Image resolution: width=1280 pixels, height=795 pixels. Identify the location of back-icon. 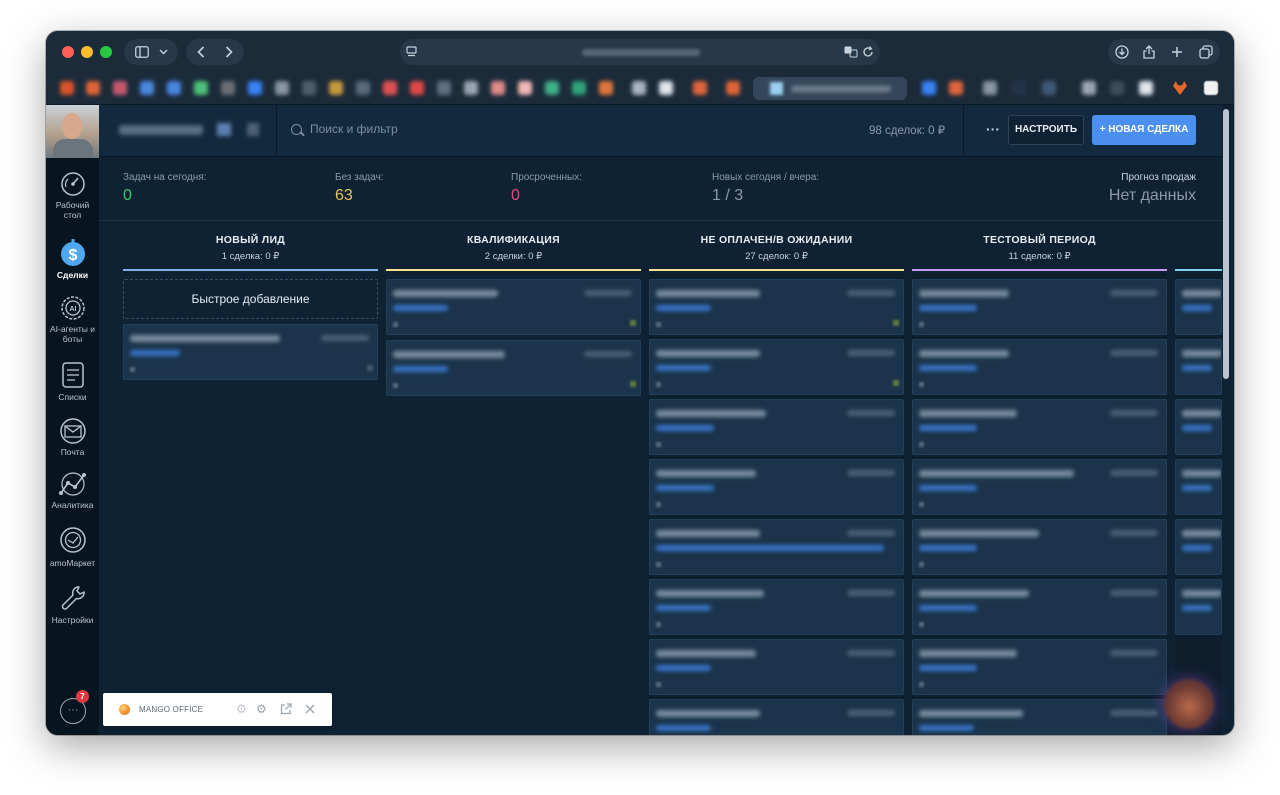
(201, 52).